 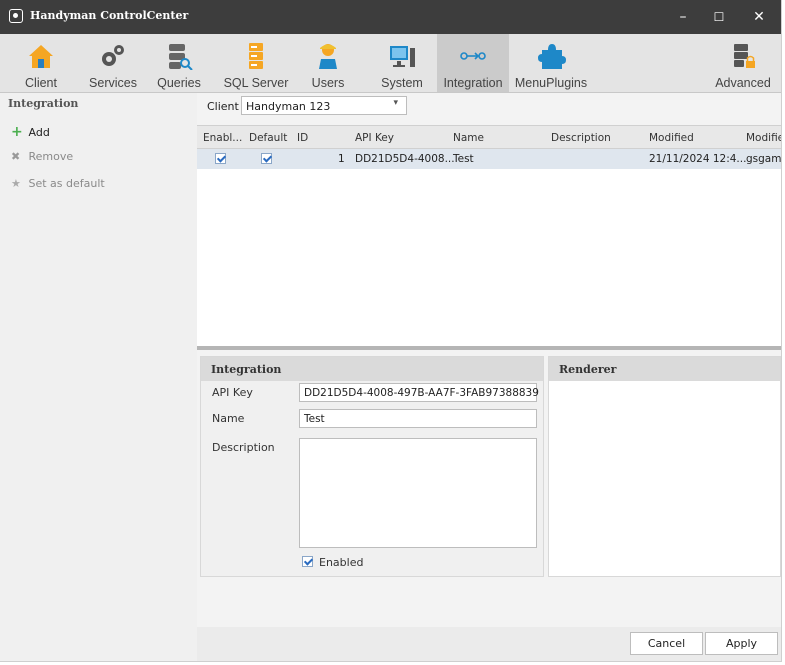 I want to click on ribbon-queries-button: Queries, so click(x=179, y=63).